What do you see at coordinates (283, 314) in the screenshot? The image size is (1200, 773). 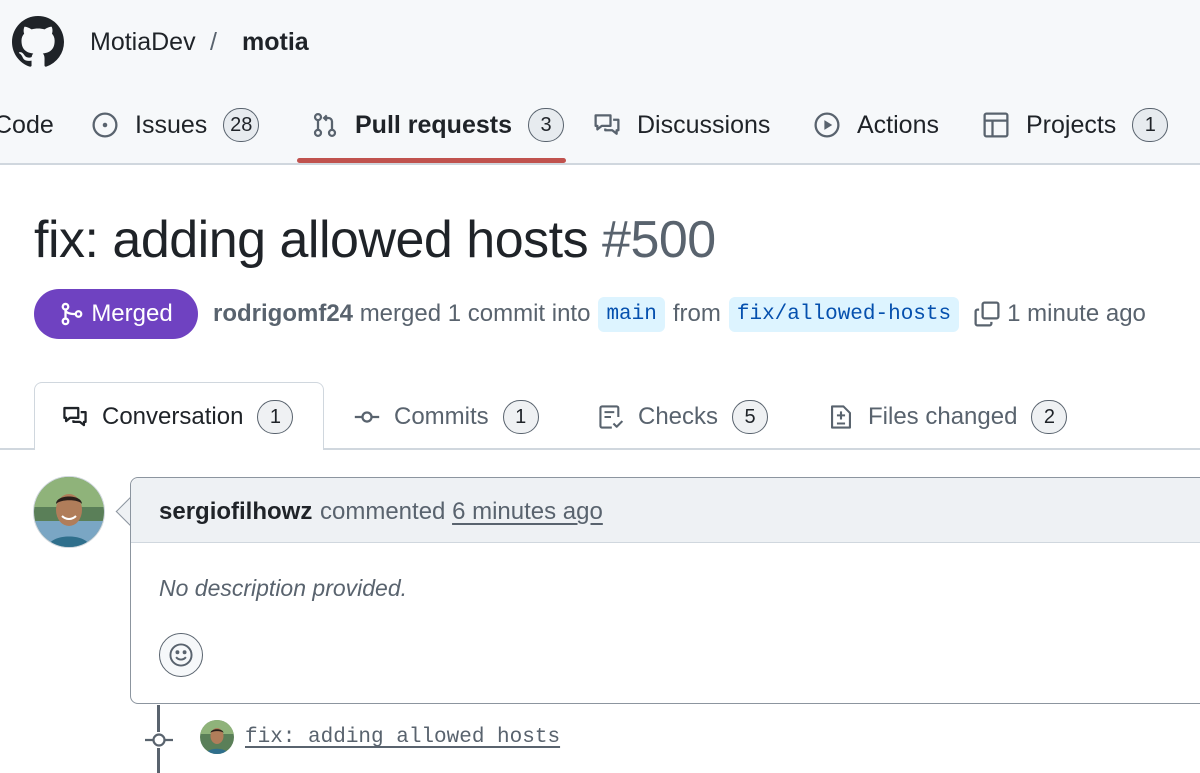 I see `pr-author-link: rodrigomf24` at bounding box center [283, 314].